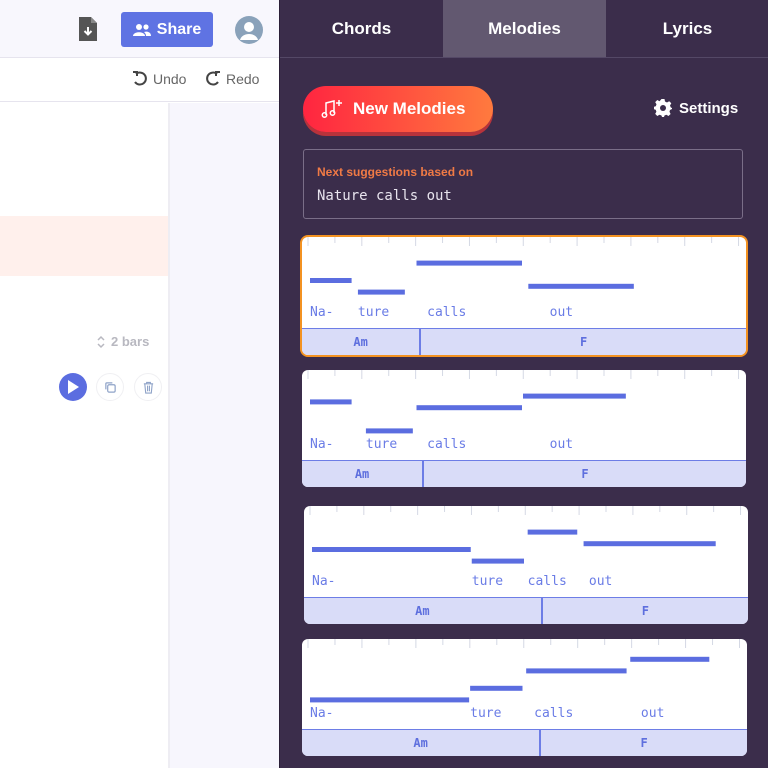  I want to click on bars-selector: 2 bars, so click(122, 341).